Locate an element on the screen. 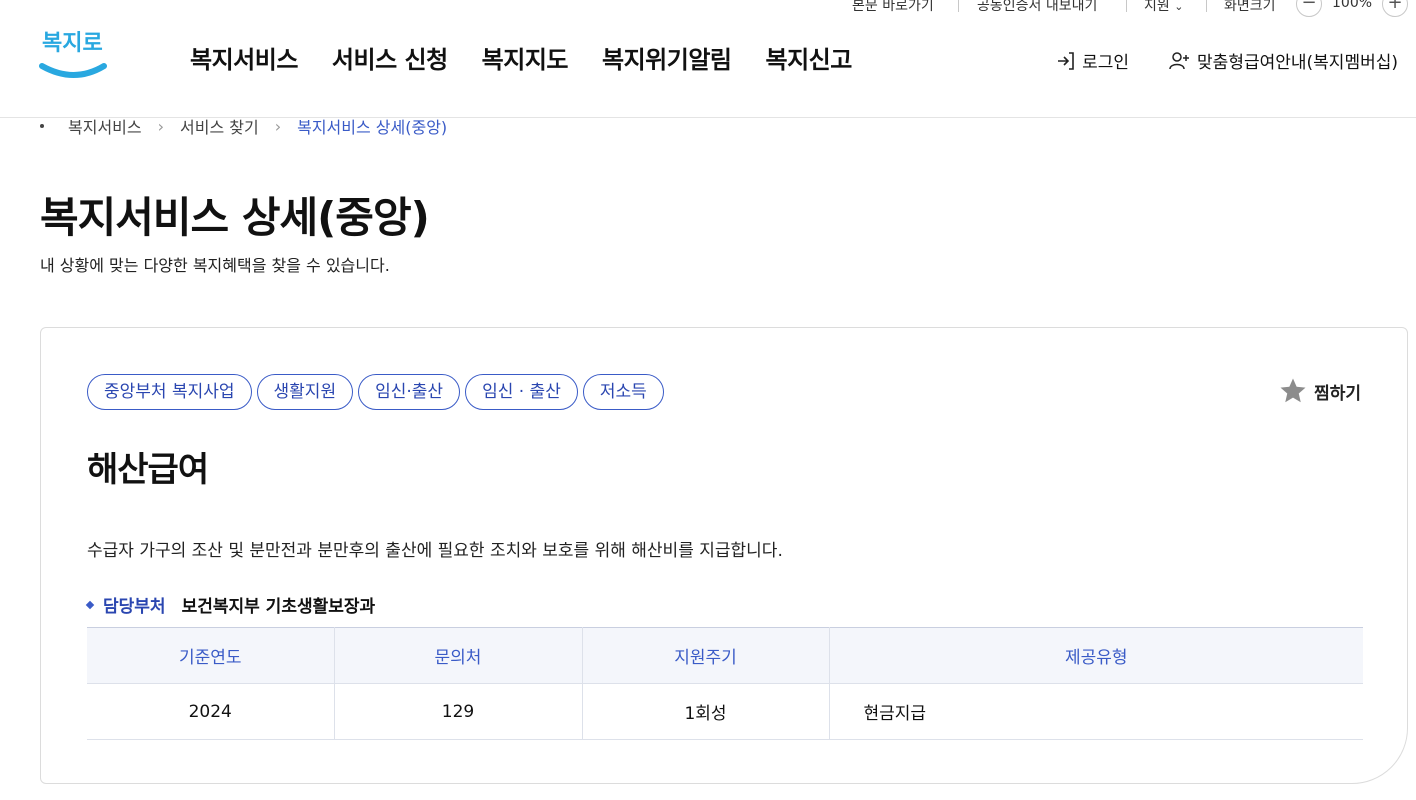  service-title: 해산급여 is located at coordinates (148, 470).